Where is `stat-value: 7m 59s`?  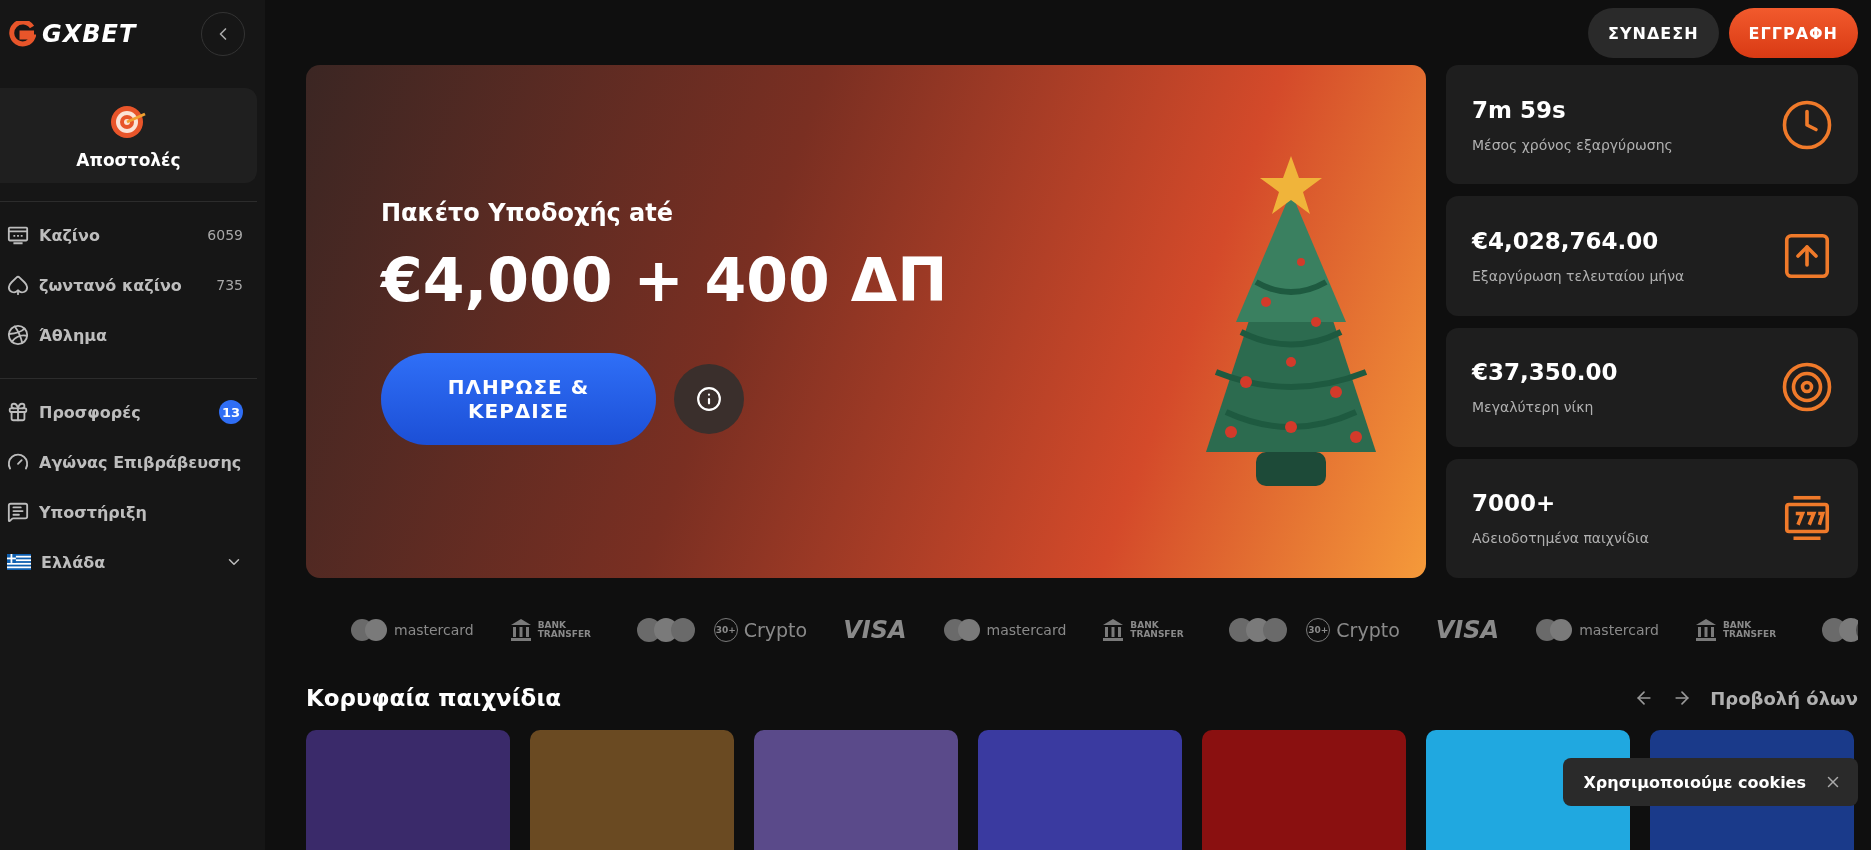
stat-value: 7m 59s is located at coordinates (1519, 109).